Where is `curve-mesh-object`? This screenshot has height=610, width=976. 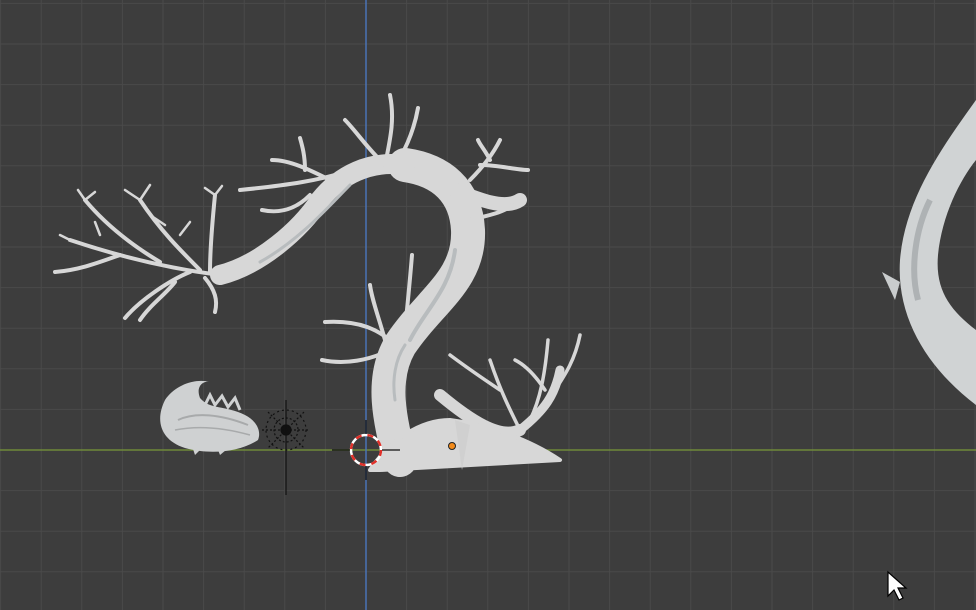 curve-mesh-object is located at coordinates (929, 252).